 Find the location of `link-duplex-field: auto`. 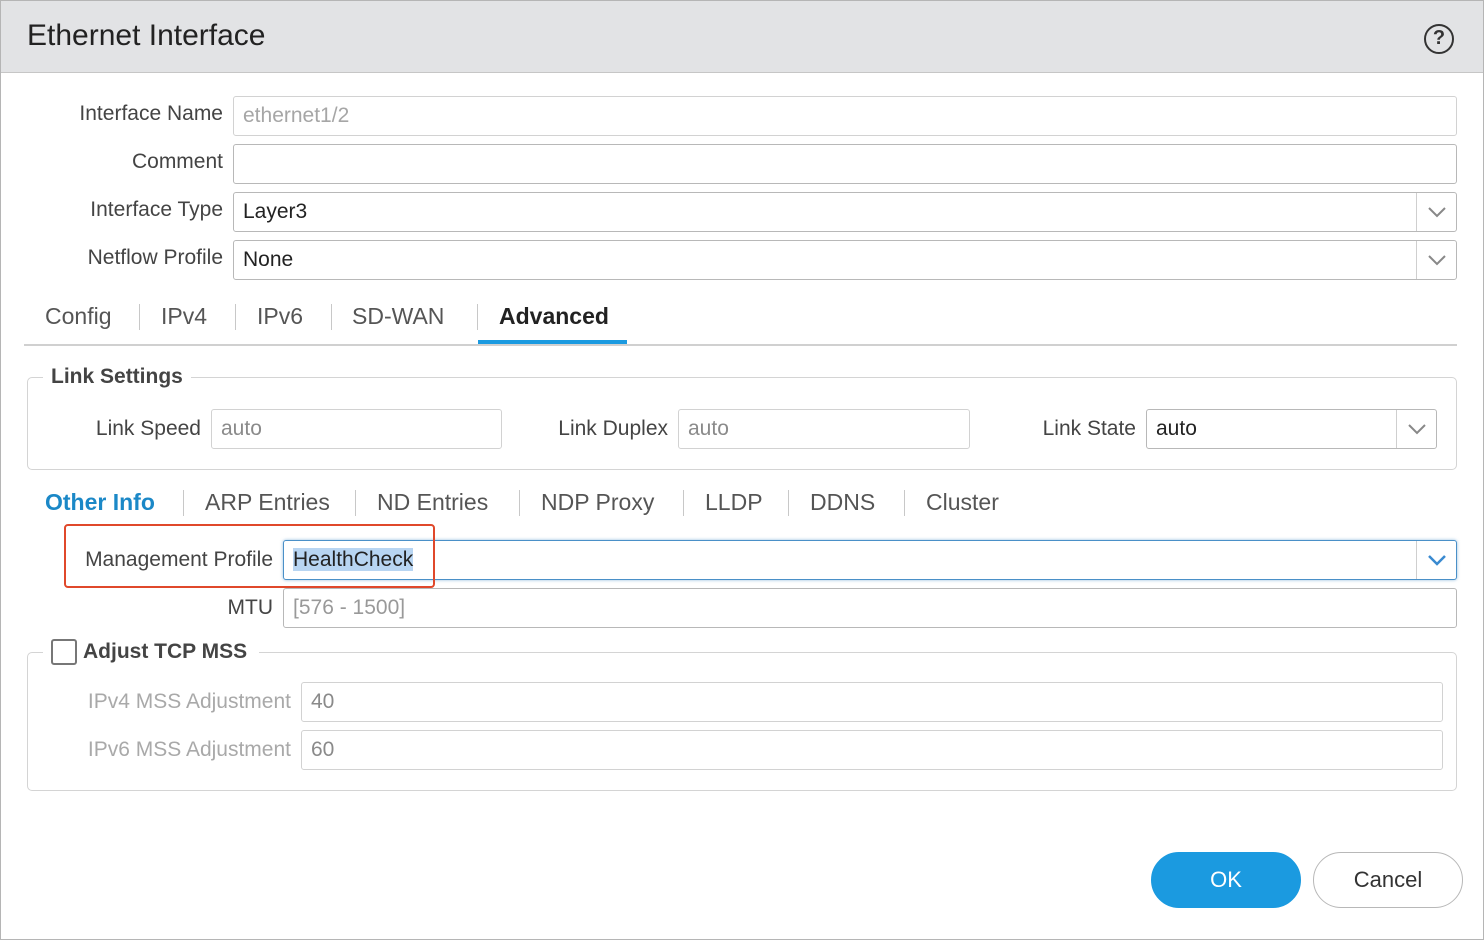

link-duplex-field: auto is located at coordinates (824, 429).